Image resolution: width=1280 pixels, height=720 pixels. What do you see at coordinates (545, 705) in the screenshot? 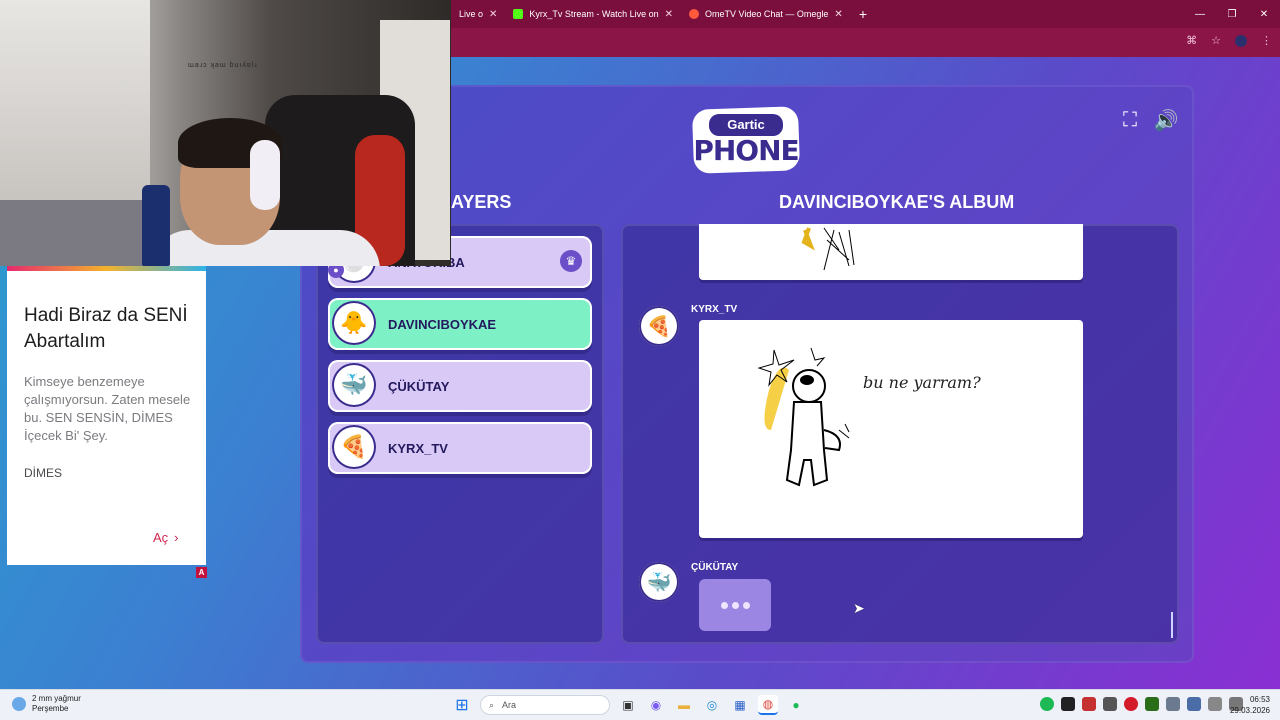
I see `taskbar-search: ⌕ Ara` at bounding box center [545, 705].